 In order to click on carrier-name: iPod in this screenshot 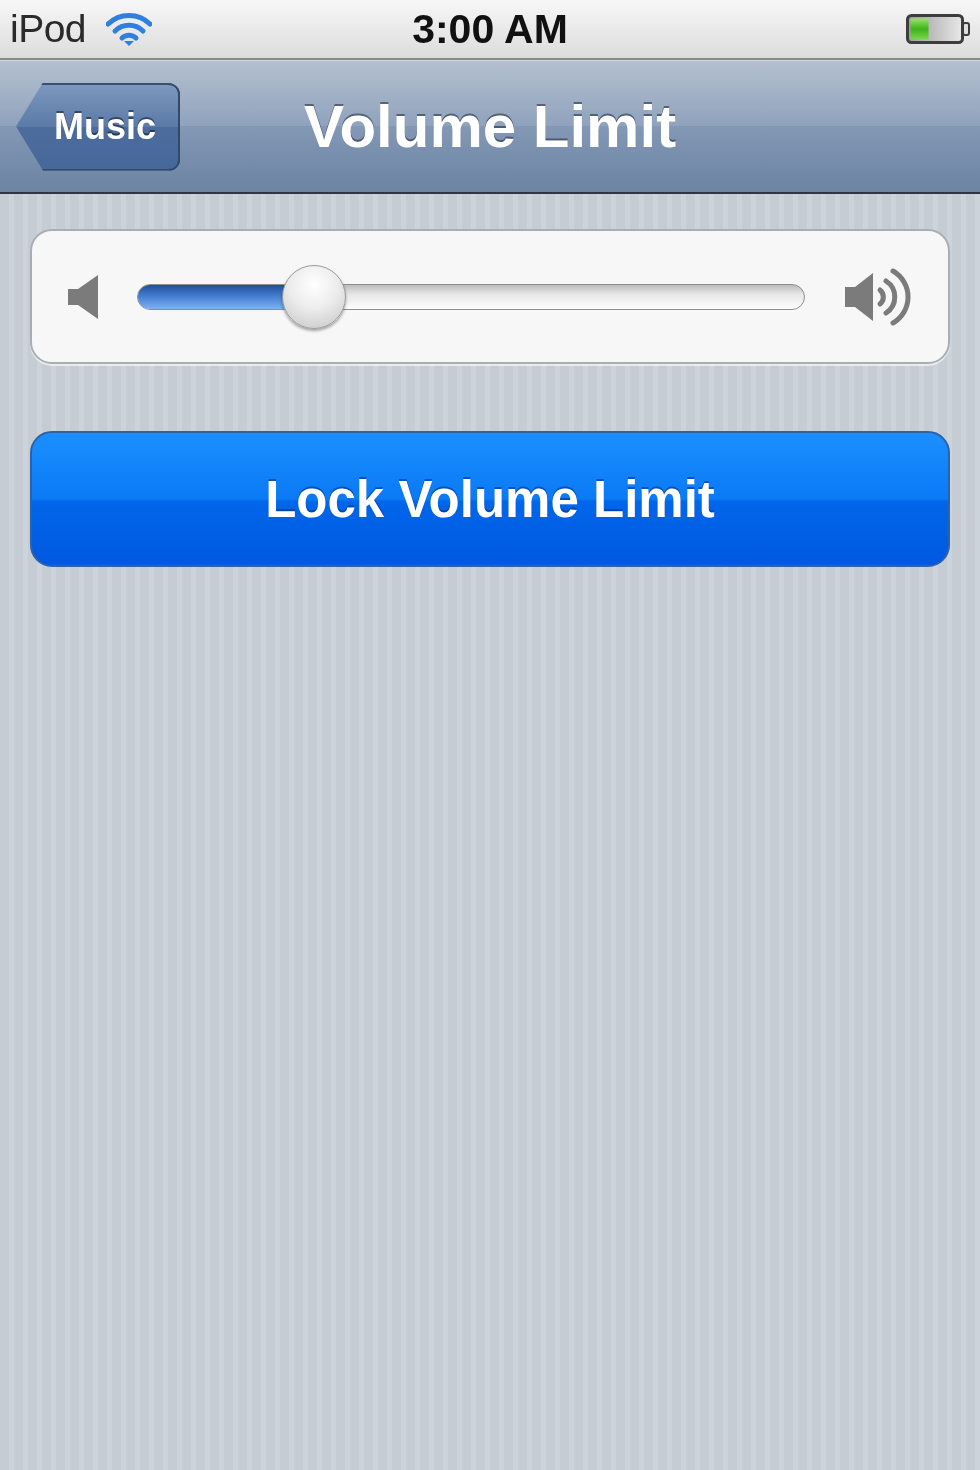, I will do `click(48, 29)`.